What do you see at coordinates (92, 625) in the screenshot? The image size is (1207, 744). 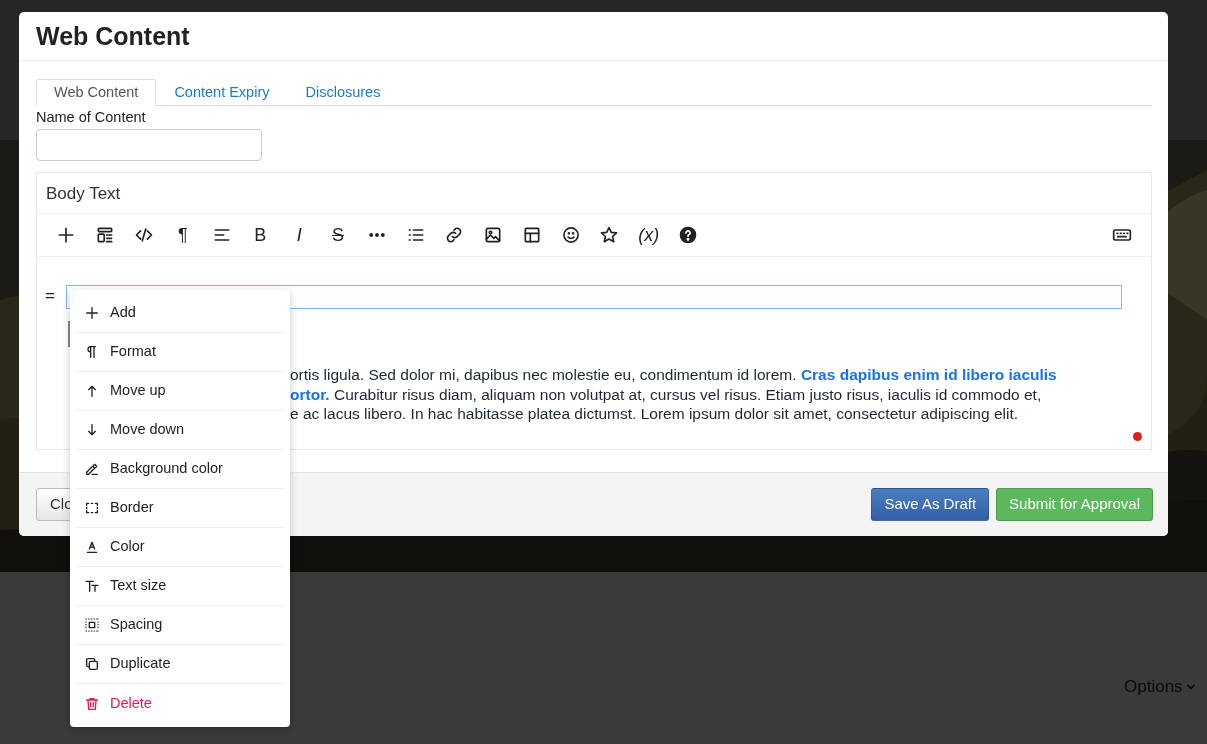 I see `spacing-icon` at bounding box center [92, 625].